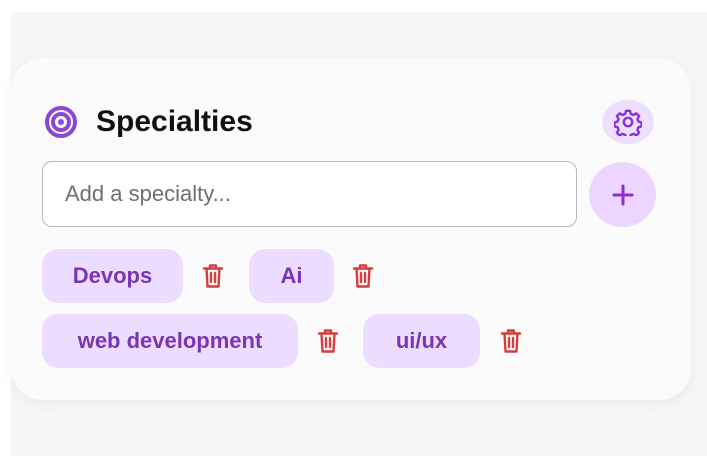  I want to click on specialty-input-field, so click(309, 194).